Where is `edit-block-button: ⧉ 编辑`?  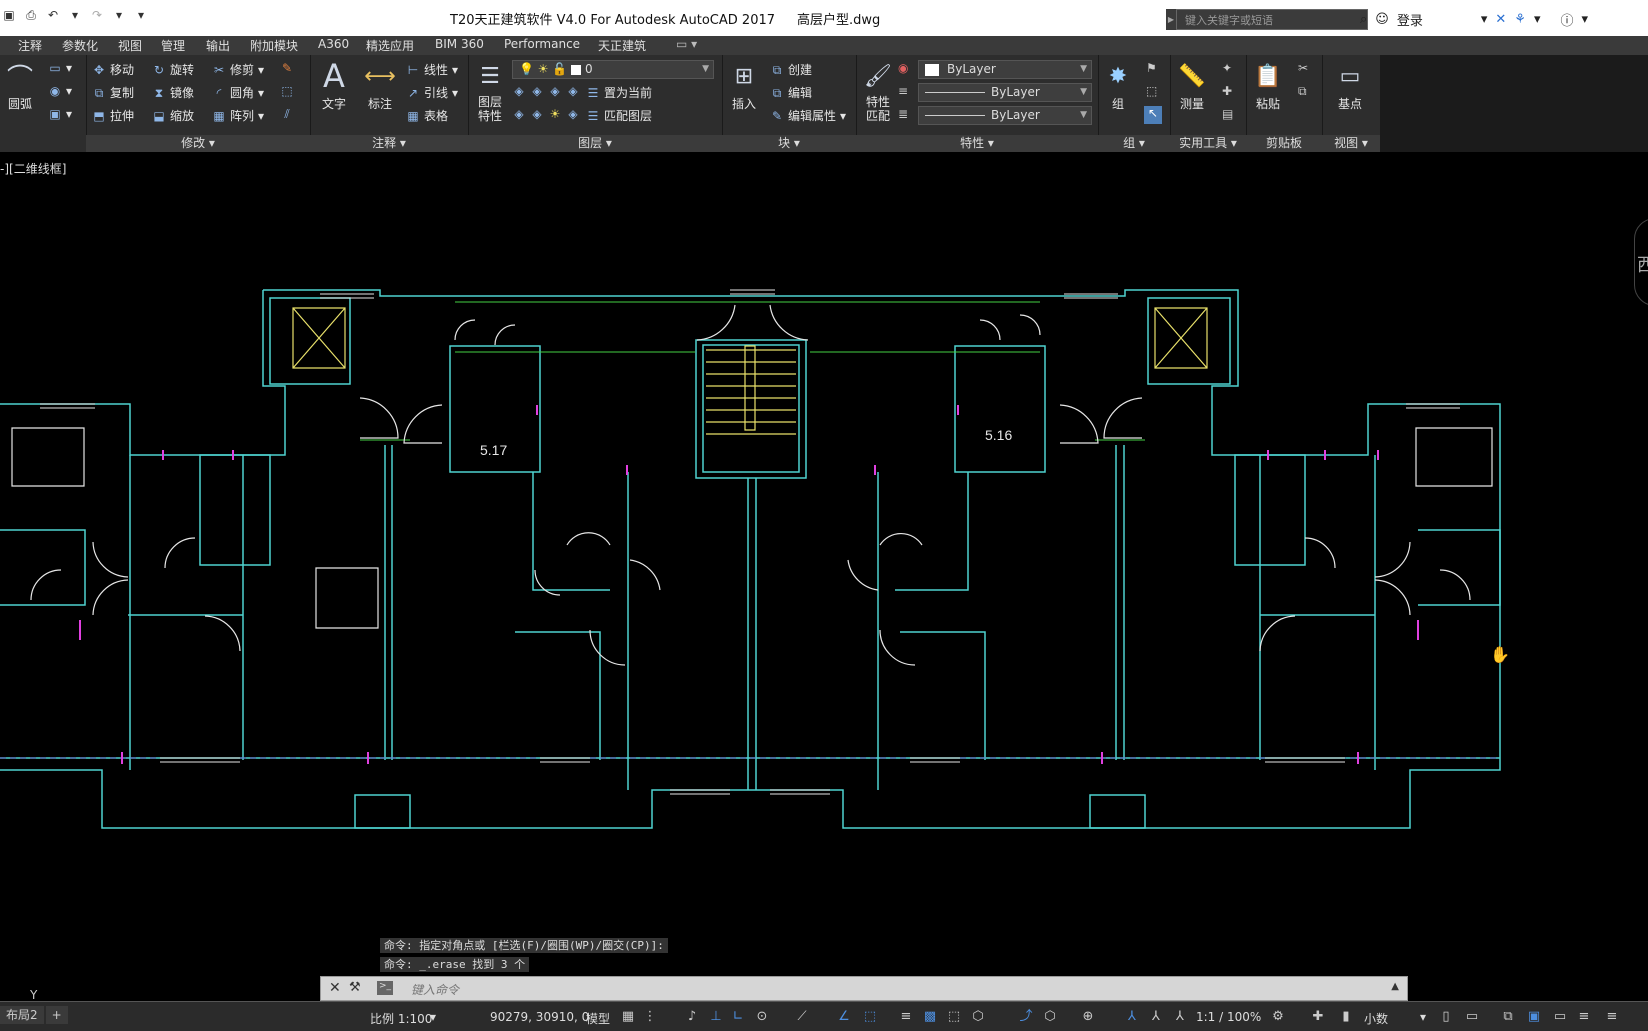
edit-block-button: ⧉ 编辑 is located at coordinates (791, 92).